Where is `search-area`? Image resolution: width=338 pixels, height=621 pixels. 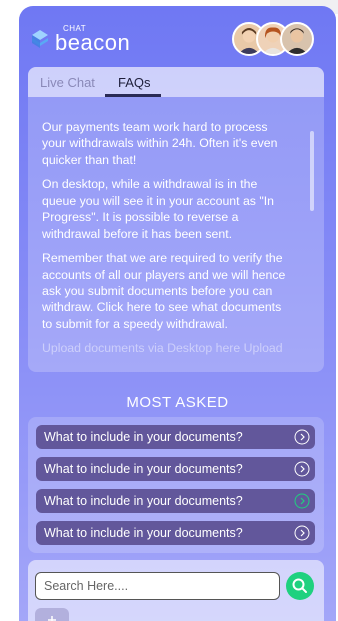 search-area is located at coordinates (176, 590).